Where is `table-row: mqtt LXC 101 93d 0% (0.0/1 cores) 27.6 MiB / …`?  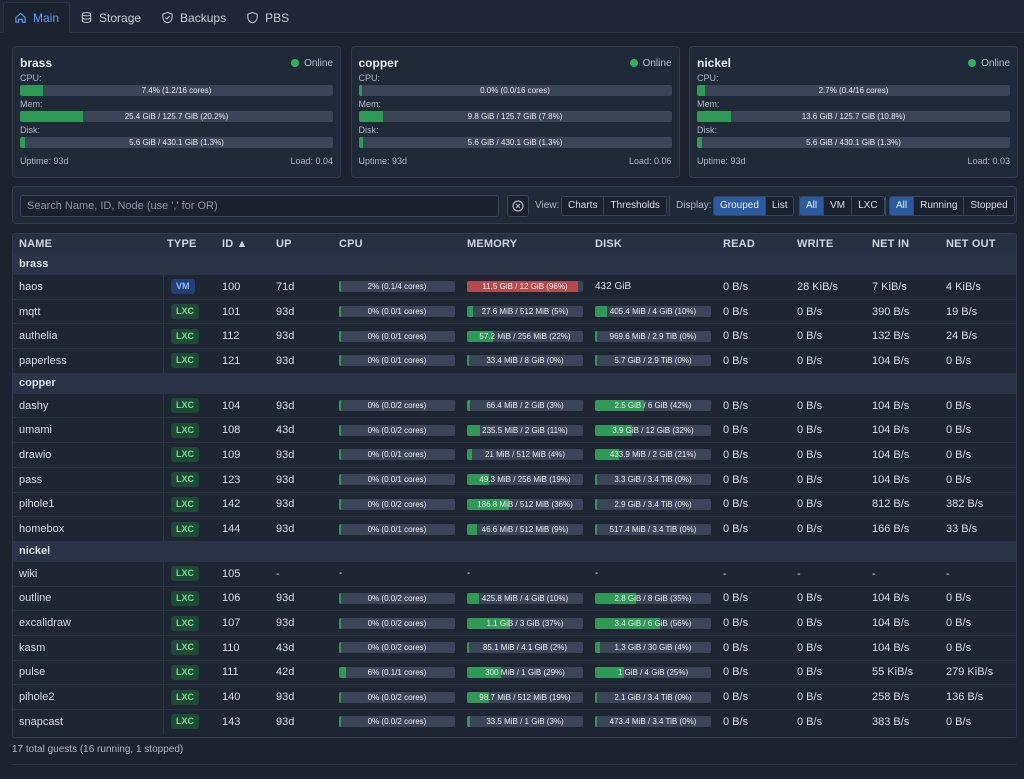 table-row: mqtt LXC 101 93d 0% (0.0/1 cores) 27.6 MiB / … is located at coordinates (514, 311).